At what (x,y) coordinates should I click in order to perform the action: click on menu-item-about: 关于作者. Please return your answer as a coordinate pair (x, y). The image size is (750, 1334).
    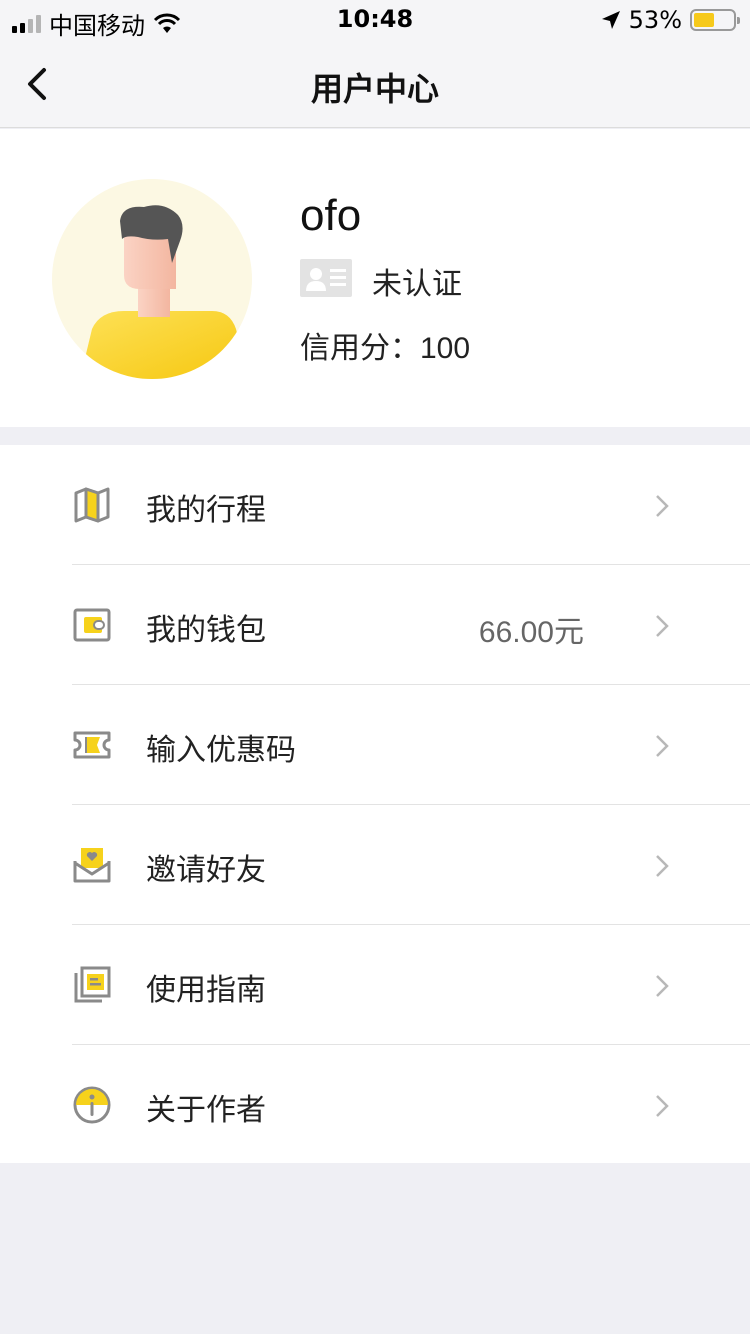
    Looking at the image, I should click on (375, 1105).